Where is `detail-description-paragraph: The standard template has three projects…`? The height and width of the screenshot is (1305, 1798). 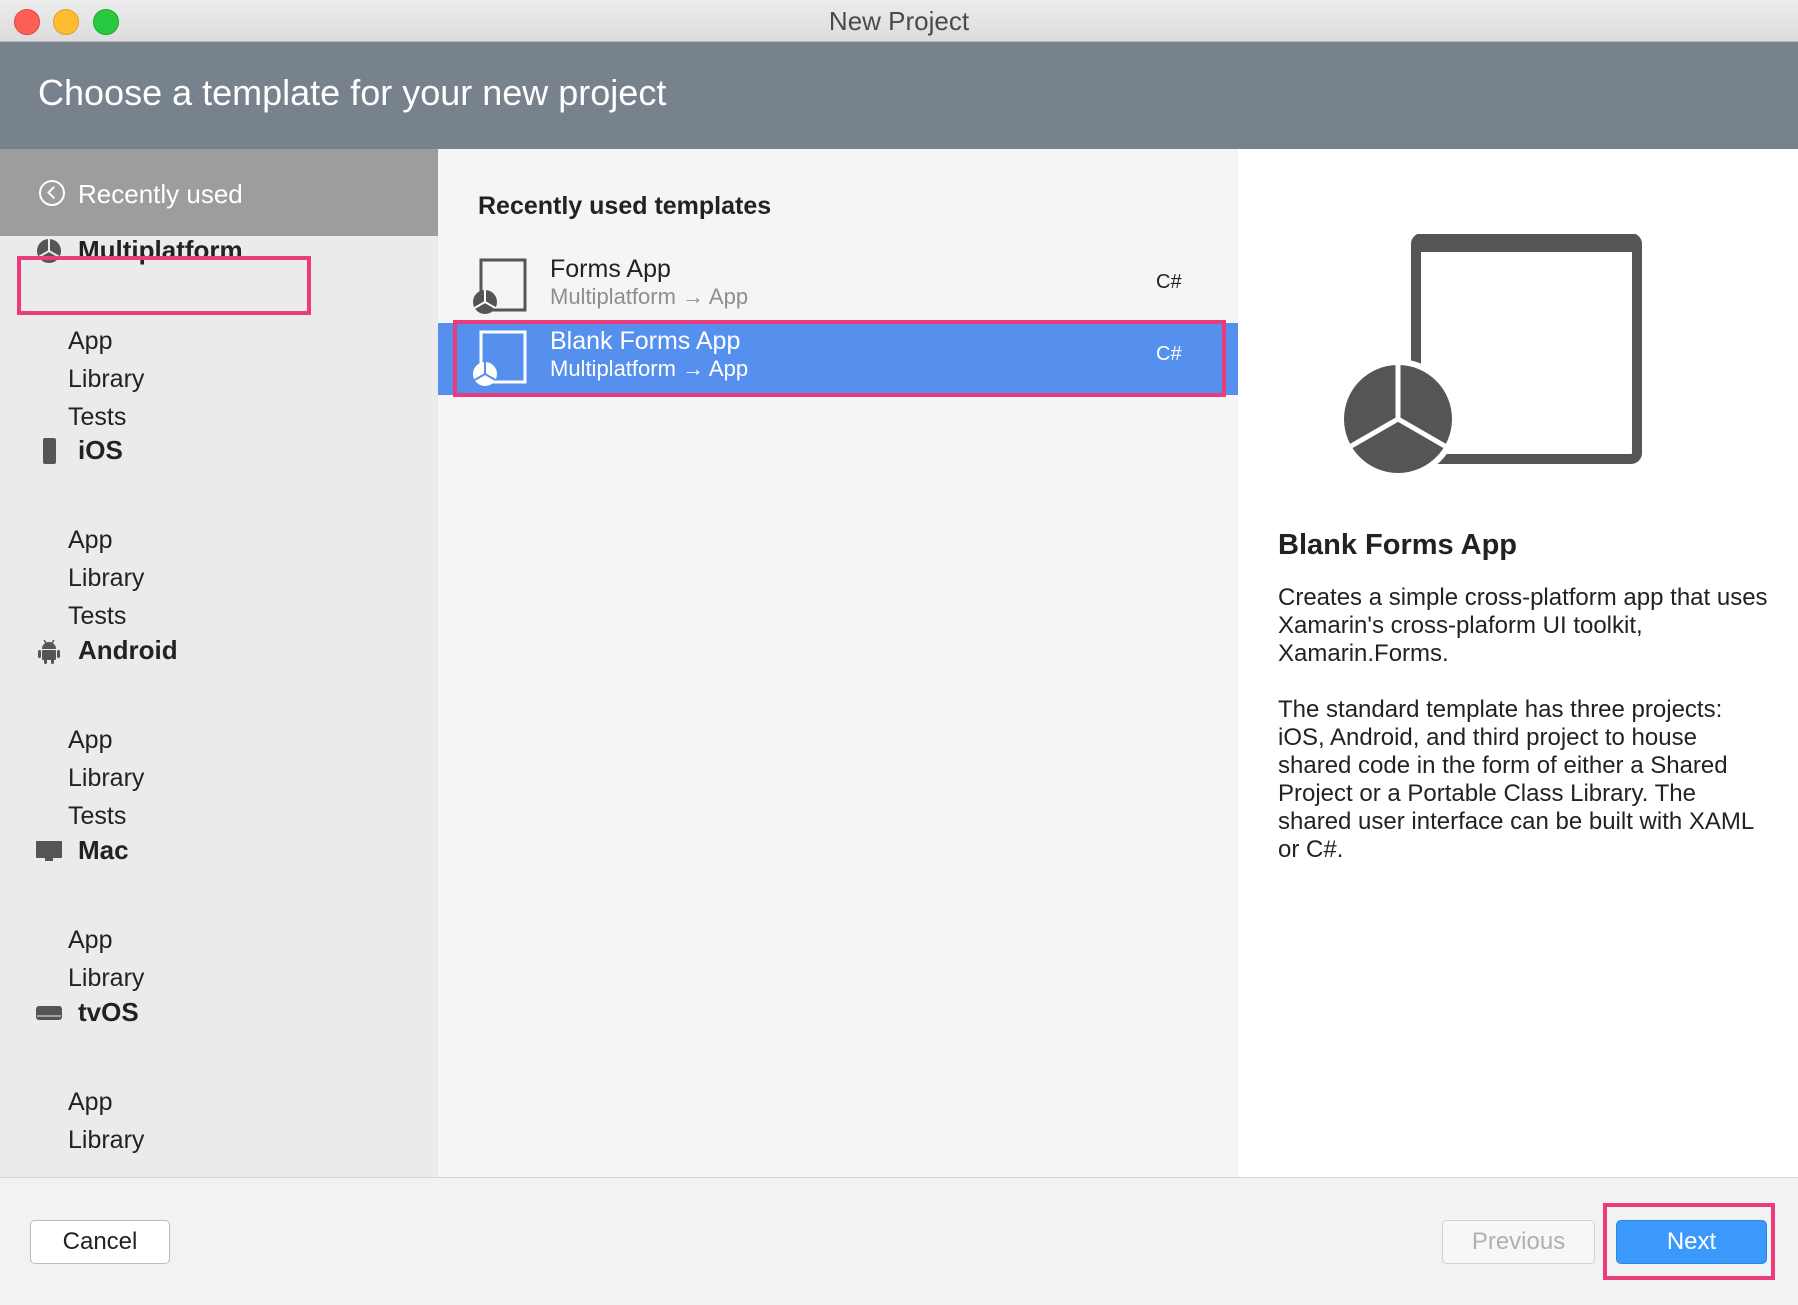
detail-description-paragraph: The standard template has three projects… is located at coordinates (1516, 779).